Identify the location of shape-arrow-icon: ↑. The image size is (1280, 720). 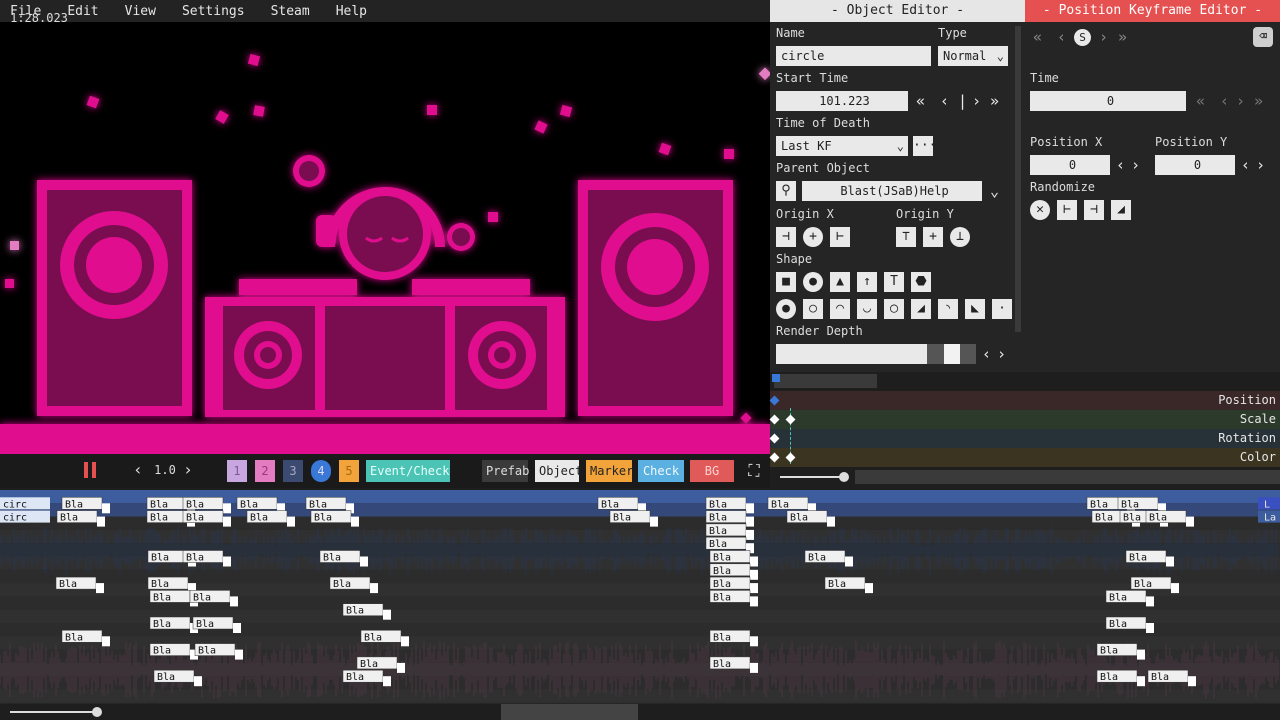
(867, 282).